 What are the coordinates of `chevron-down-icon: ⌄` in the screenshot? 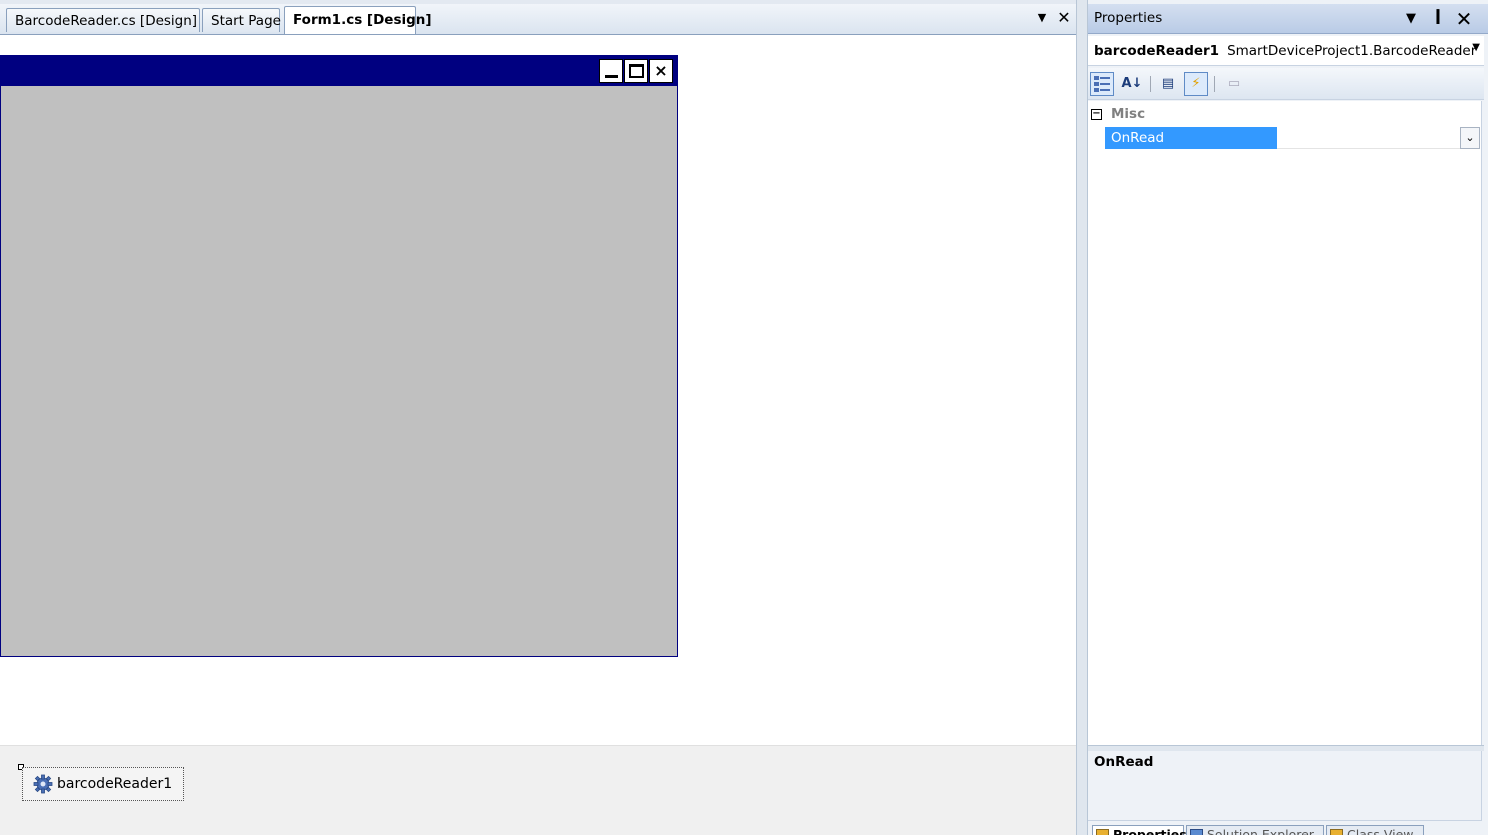 It's located at (1470, 138).